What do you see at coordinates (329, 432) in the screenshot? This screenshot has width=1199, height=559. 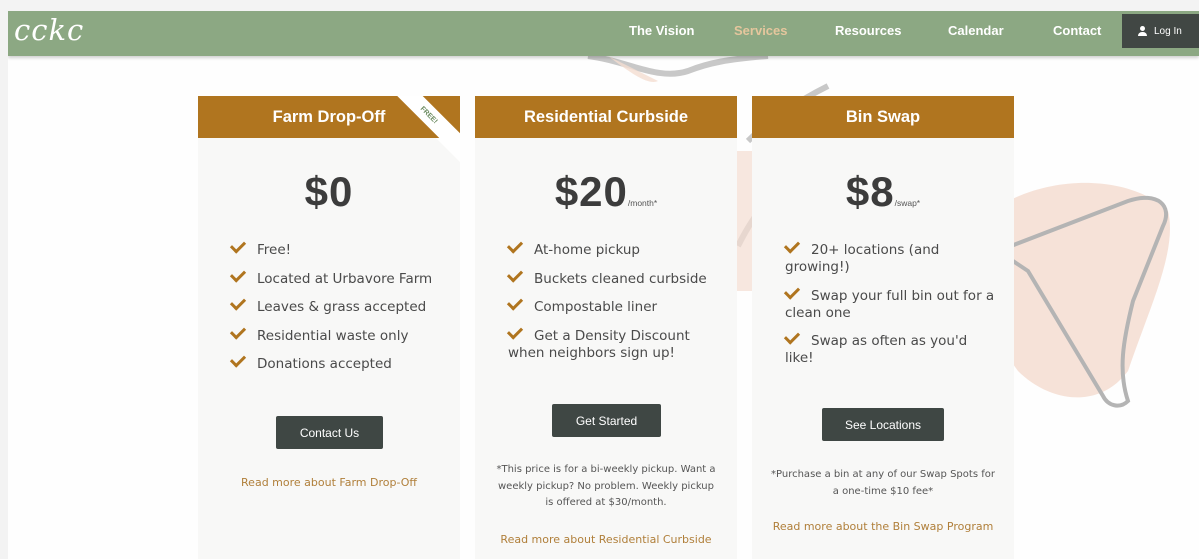 I see `contact-us-button: Contact Us` at bounding box center [329, 432].